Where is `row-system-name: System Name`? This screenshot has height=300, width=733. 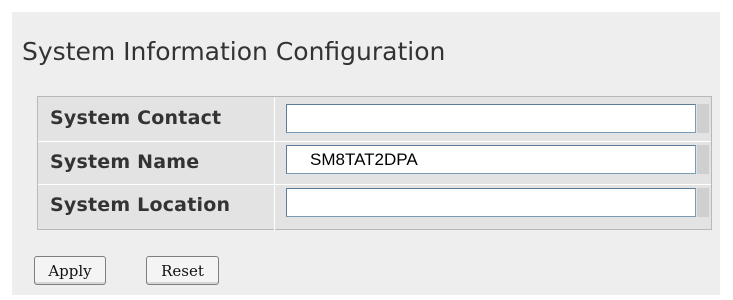 row-system-name: System Name is located at coordinates (374, 162).